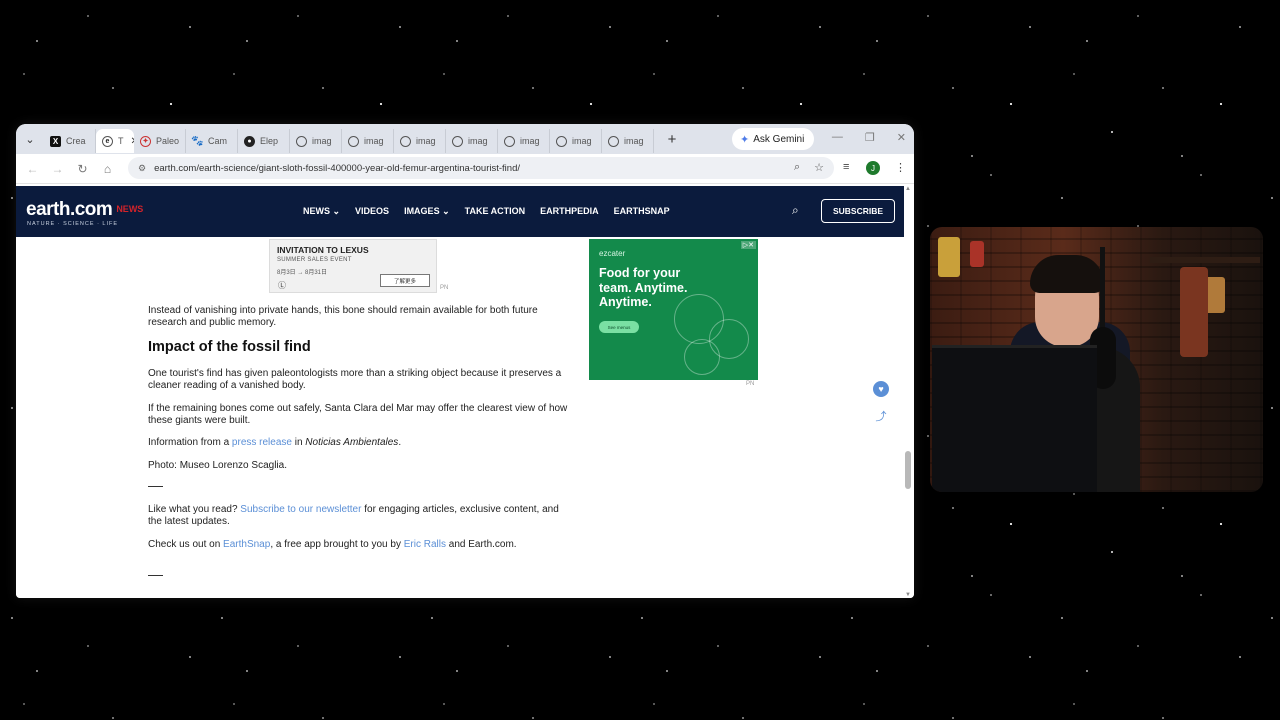 The width and height of the screenshot is (1280, 720). I want to click on menu-kebab-icon: ⋮, so click(900, 167).